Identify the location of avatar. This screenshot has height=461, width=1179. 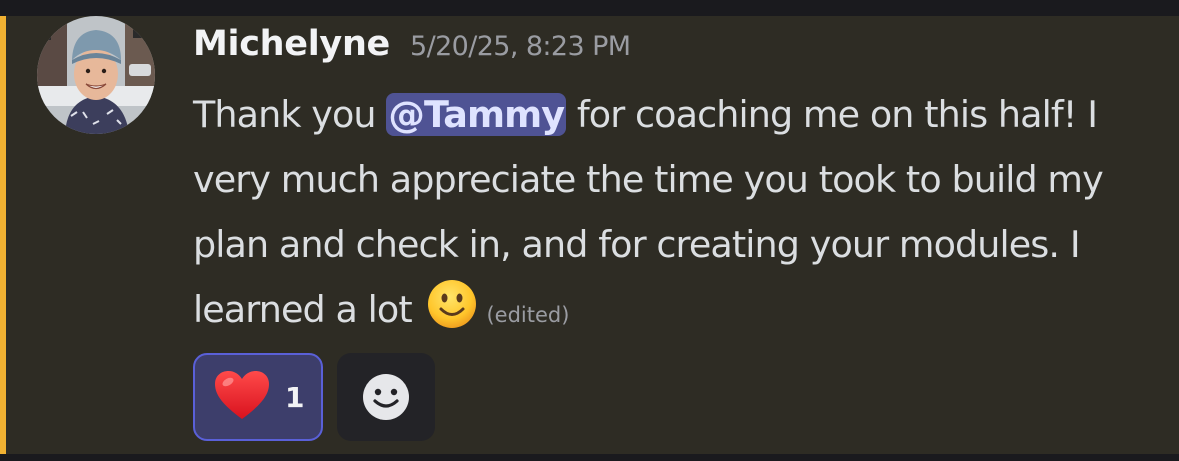
(96, 75).